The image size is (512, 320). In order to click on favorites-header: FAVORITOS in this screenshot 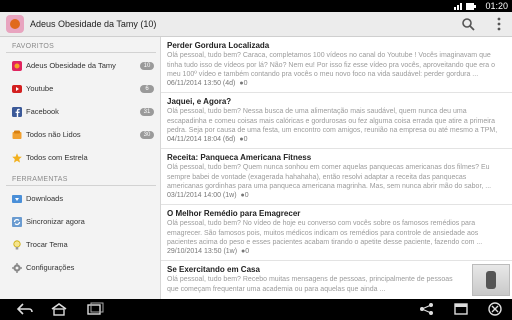, I will do `click(33, 46)`.